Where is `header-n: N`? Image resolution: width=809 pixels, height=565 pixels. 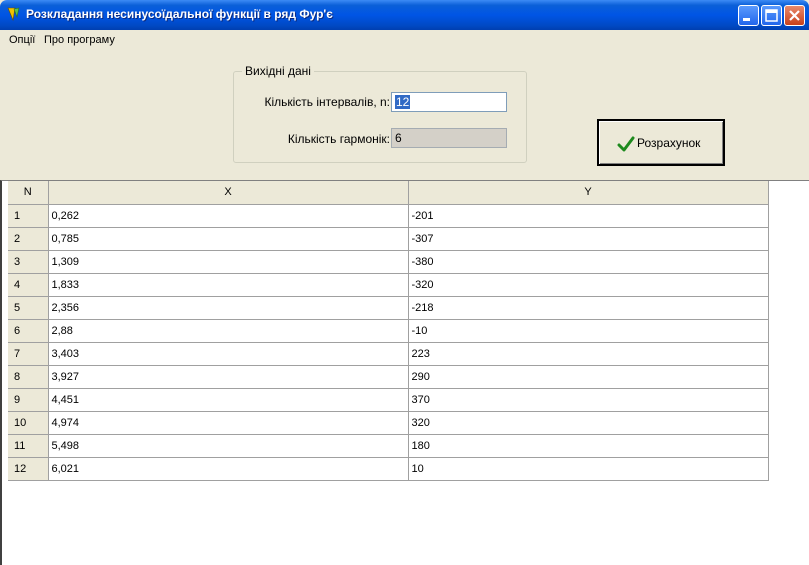
header-n: N is located at coordinates (28, 193).